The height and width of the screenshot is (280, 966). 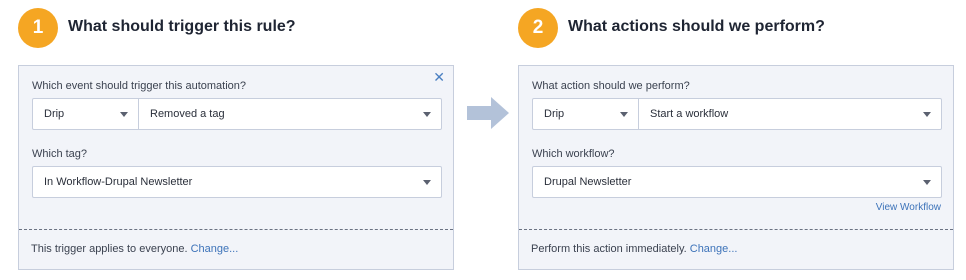 What do you see at coordinates (182, 26) in the screenshot?
I see `step-1-title: What should trigger this rule?` at bounding box center [182, 26].